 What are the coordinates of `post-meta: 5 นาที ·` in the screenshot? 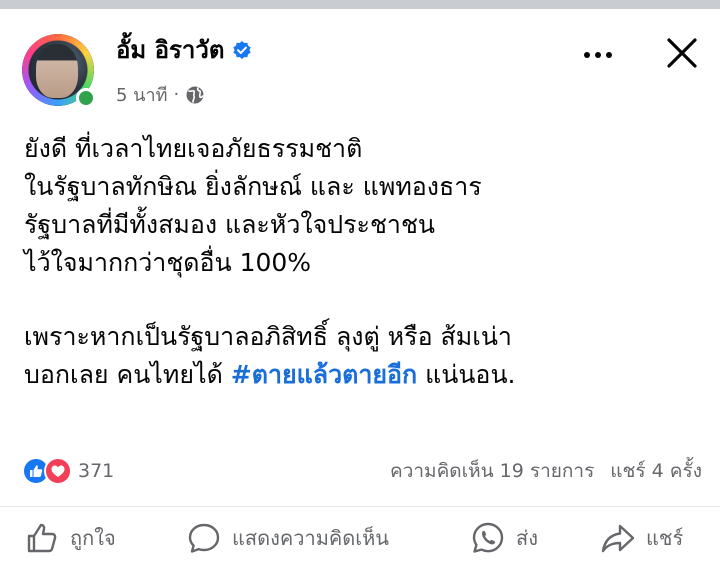 It's located at (160, 94).